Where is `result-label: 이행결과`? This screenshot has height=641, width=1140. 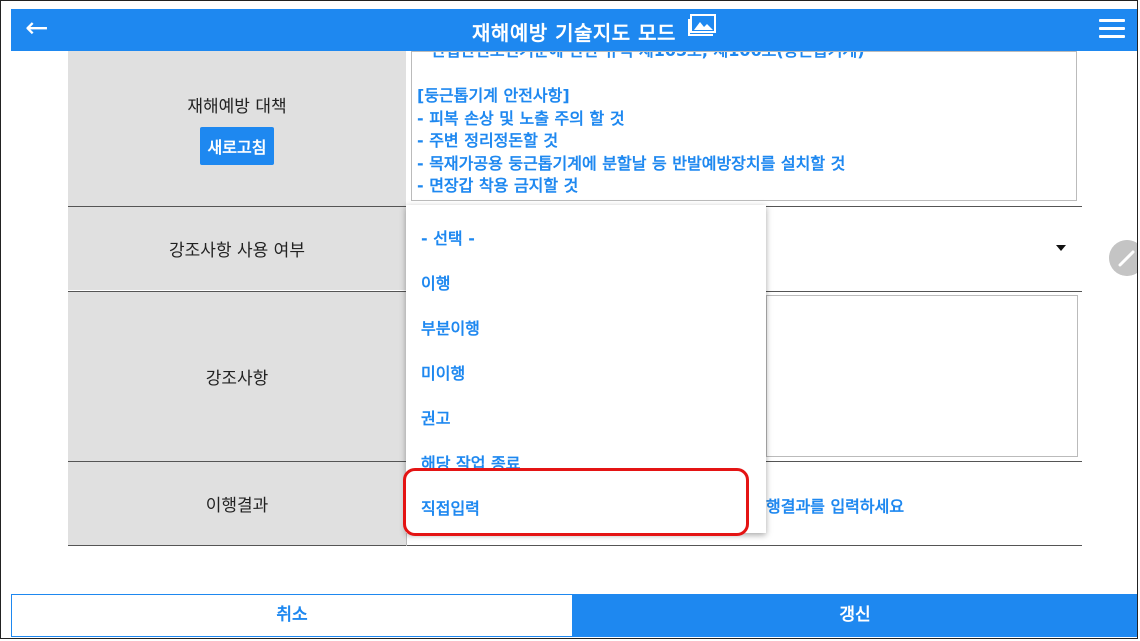
result-label: 이행결과 is located at coordinates (237, 506).